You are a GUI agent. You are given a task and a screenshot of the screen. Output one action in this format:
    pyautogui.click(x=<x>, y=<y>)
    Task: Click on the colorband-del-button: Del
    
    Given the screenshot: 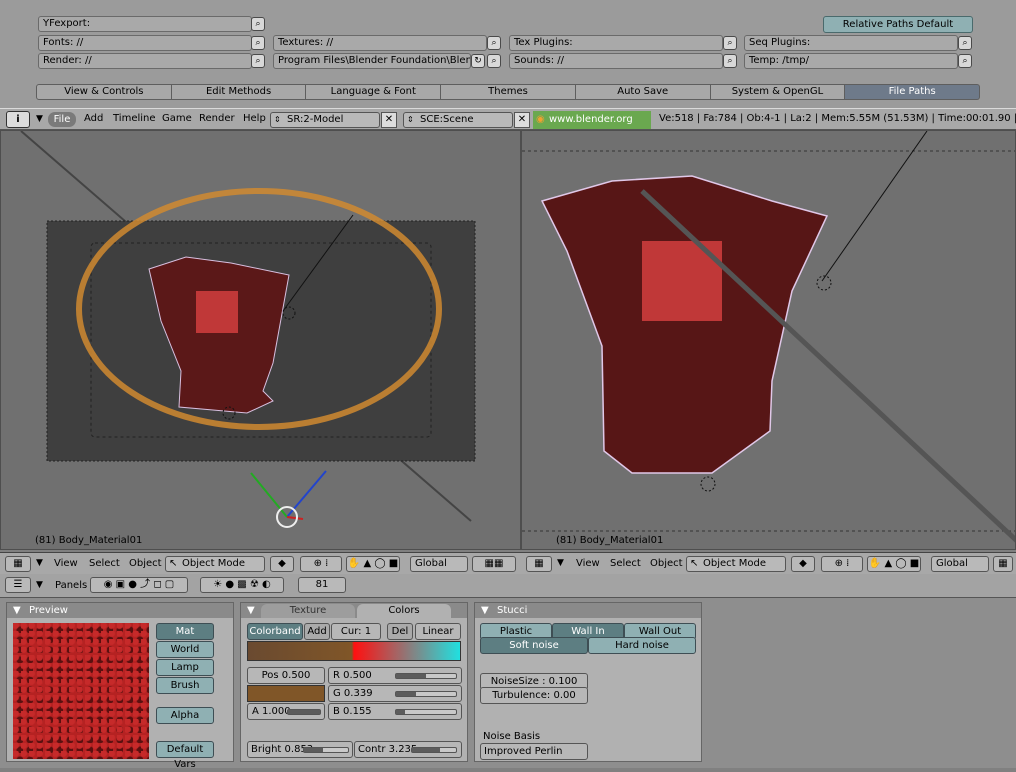 What is the action you would take?
    pyautogui.click(x=400, y=631)
    